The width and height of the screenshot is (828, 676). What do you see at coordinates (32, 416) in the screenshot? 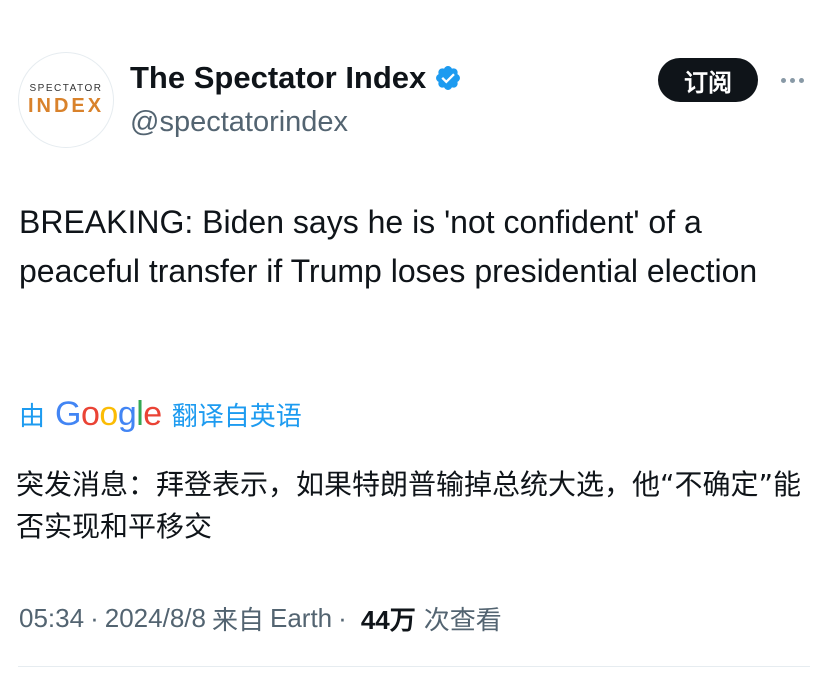
I see `translation-prefix: 由` at bounding box center [32, 416].